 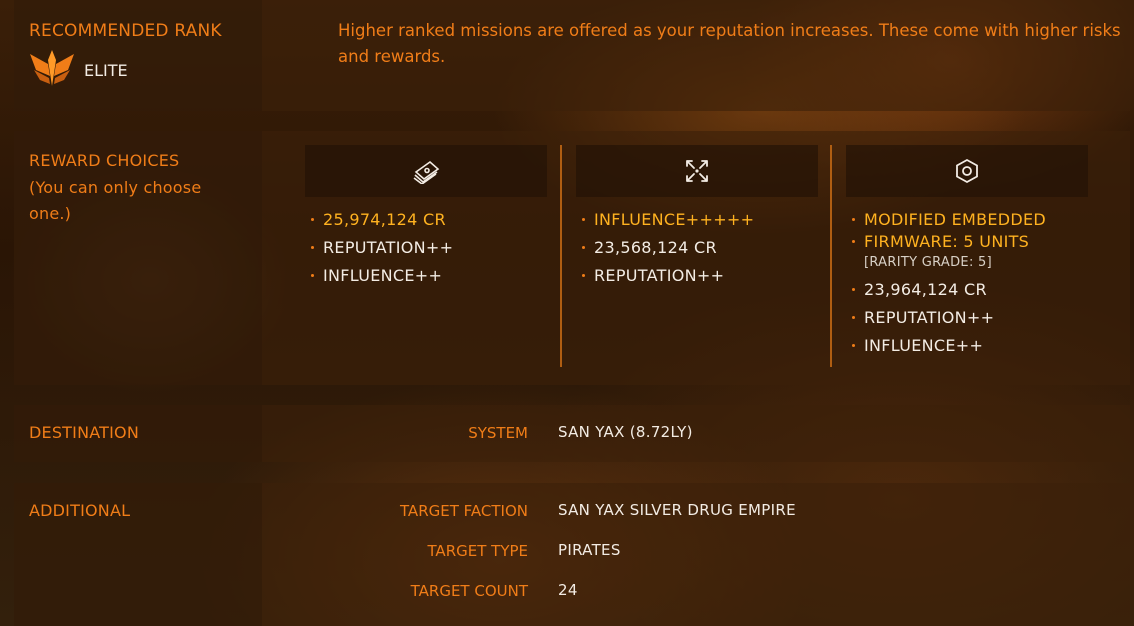 I want to click on target-count-value: 24, so click(x=568, y=590).